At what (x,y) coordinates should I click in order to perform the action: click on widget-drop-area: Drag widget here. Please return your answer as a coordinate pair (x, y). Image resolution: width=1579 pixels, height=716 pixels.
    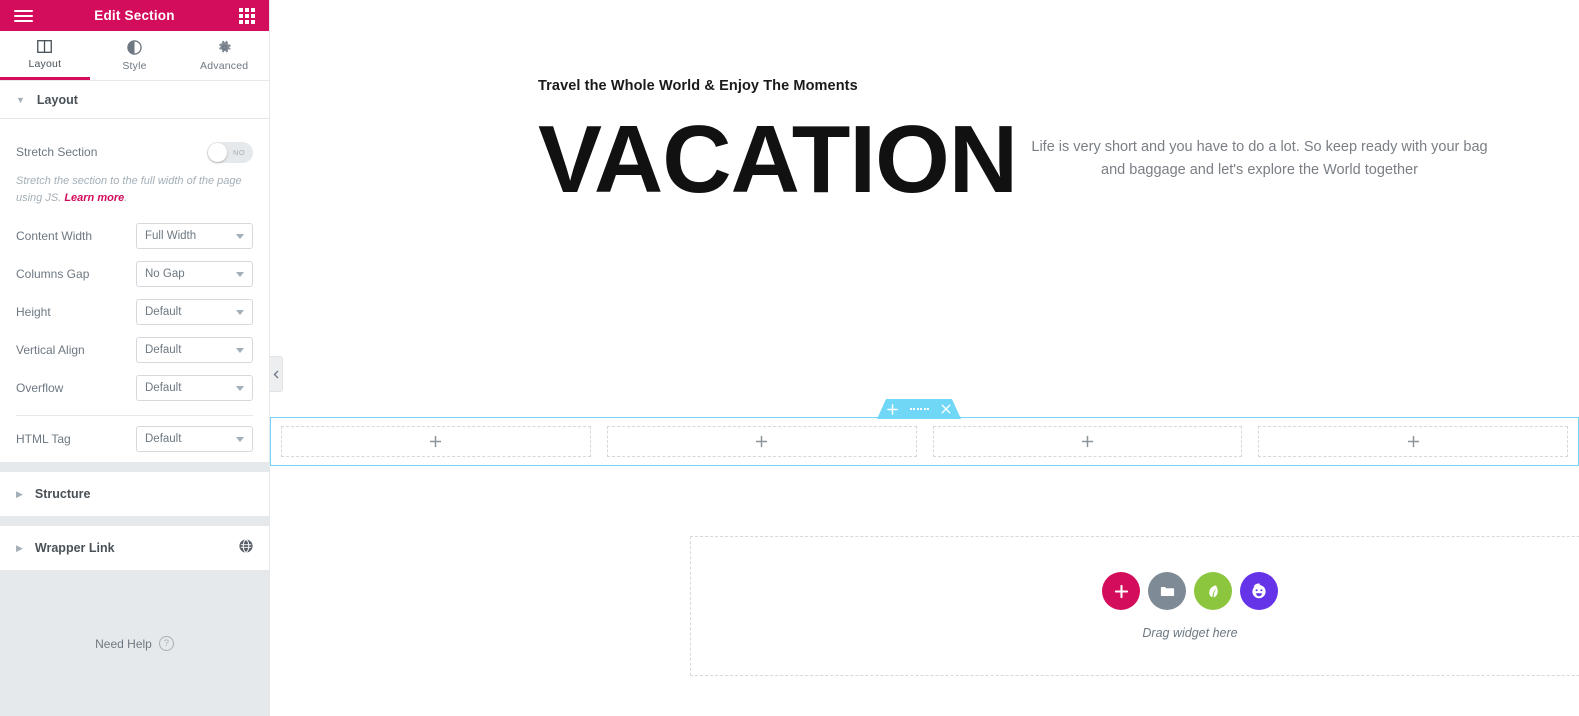
    Looking at the image, I should click on (1134, 606).